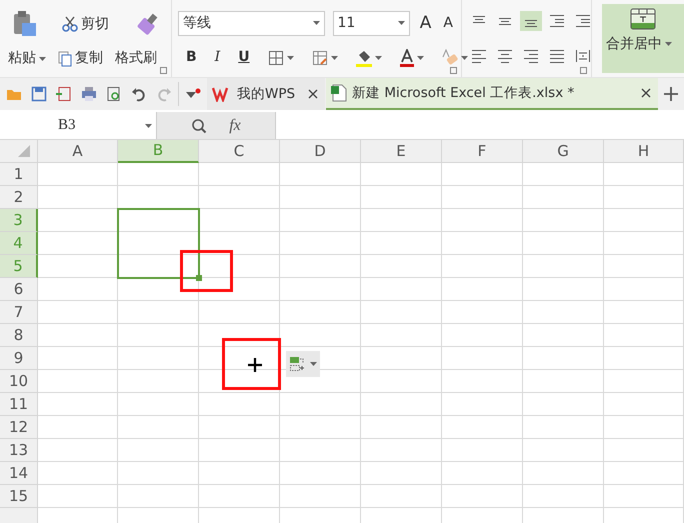  What do you see at coordinates (19, 197) in the screenshot?
I see `row-header: 2` at bounding box center [19, 197].